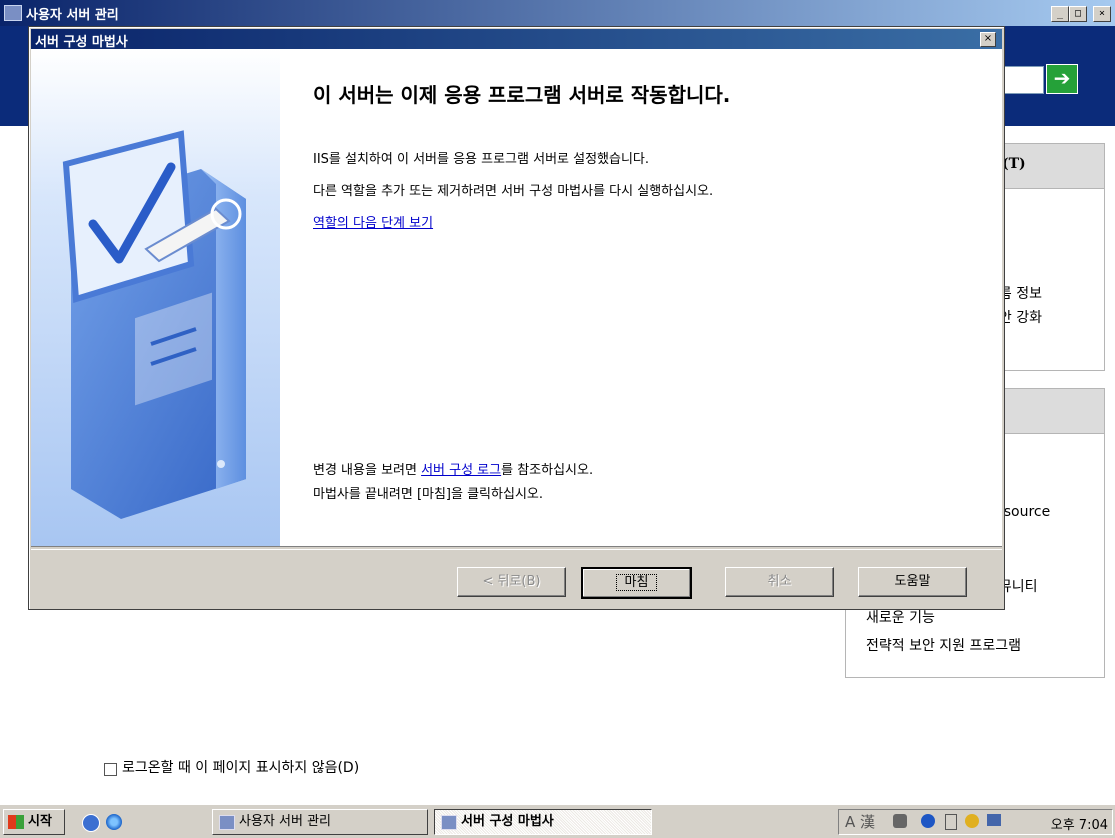  What do you see at coordinates (516, 548) in the screenshot?
I see `dialog-separator` at bounding box center [516, 548].